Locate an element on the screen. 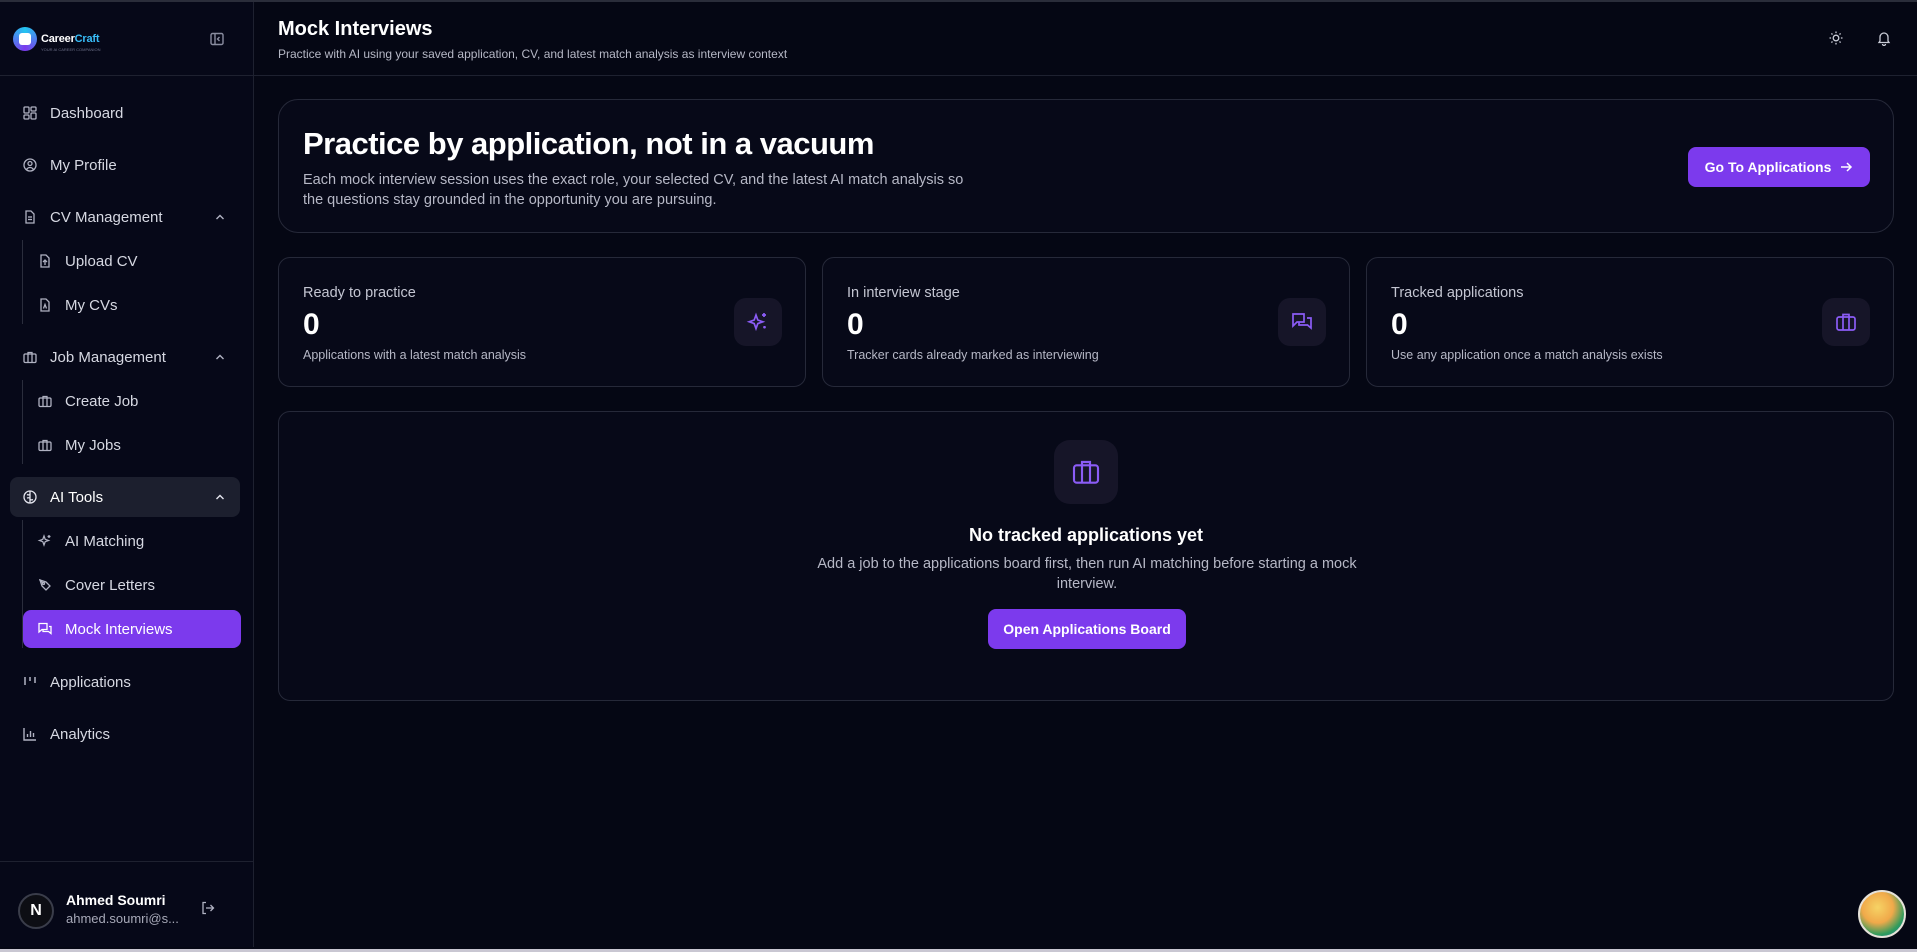  sidebar-item-my-jobs: My Jobs is located at coordinates (132, 445).